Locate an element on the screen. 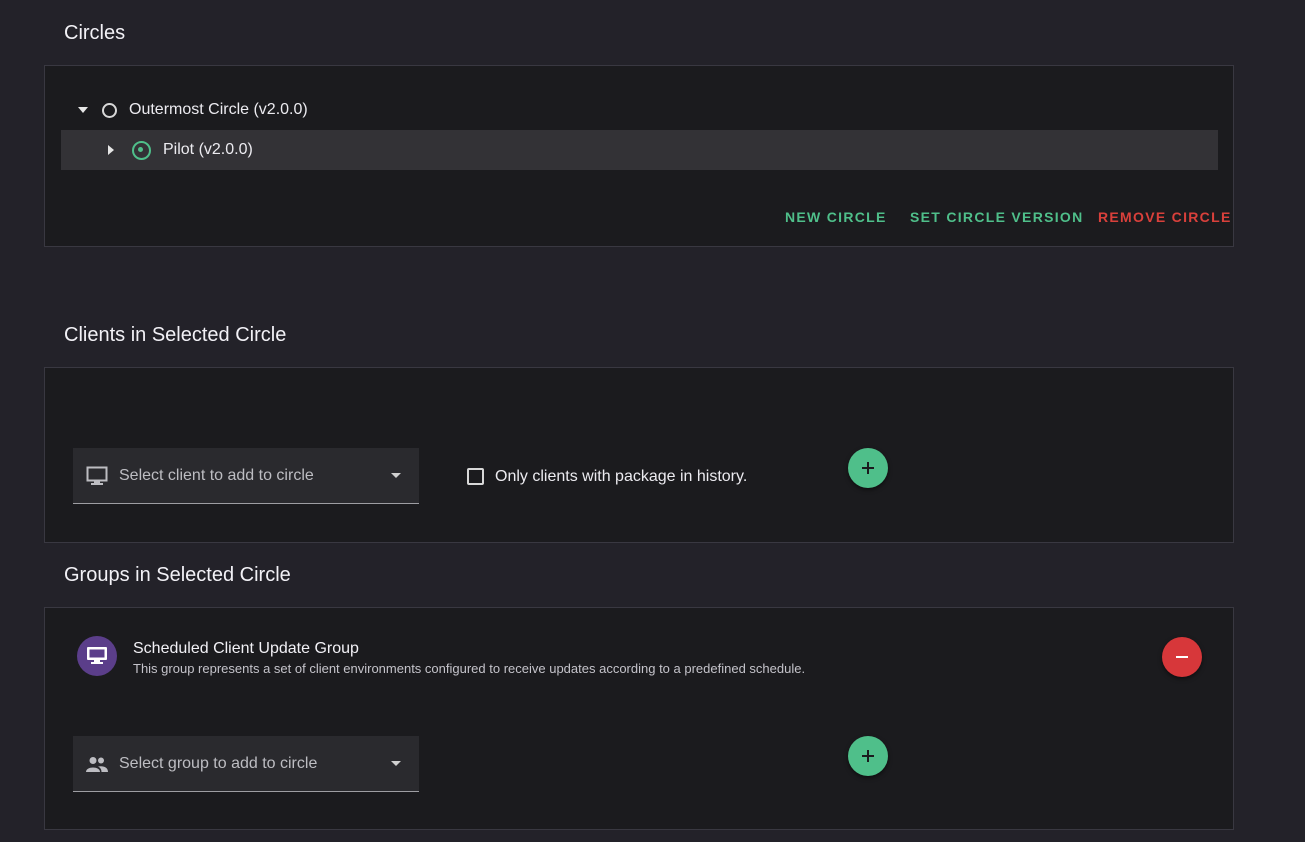 This screenshot has width=1305, height=842. add-client-button is located at coordinates (868, 468).